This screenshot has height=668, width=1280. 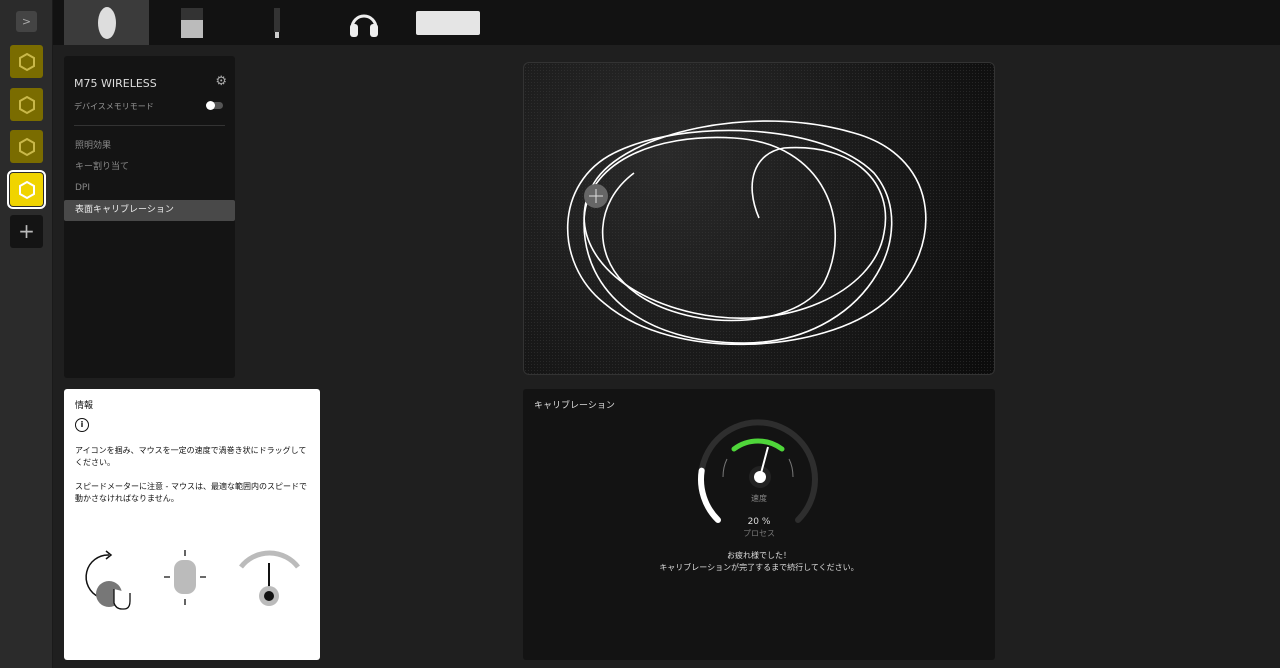 I want to click on mouse-icon, so click(x=106, y=22).